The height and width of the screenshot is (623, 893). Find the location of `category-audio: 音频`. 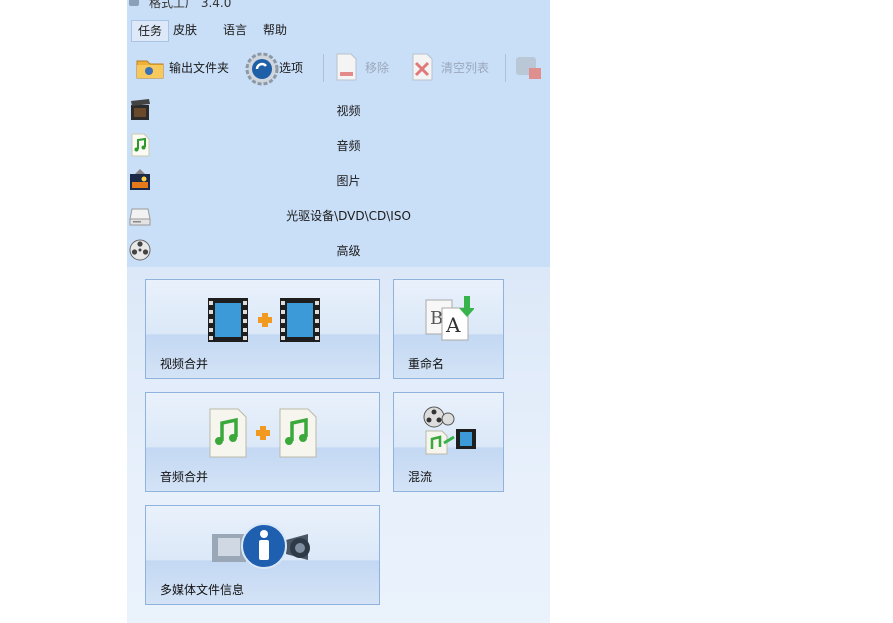

category-audio: 音频 is located at coordinates (338, 146).